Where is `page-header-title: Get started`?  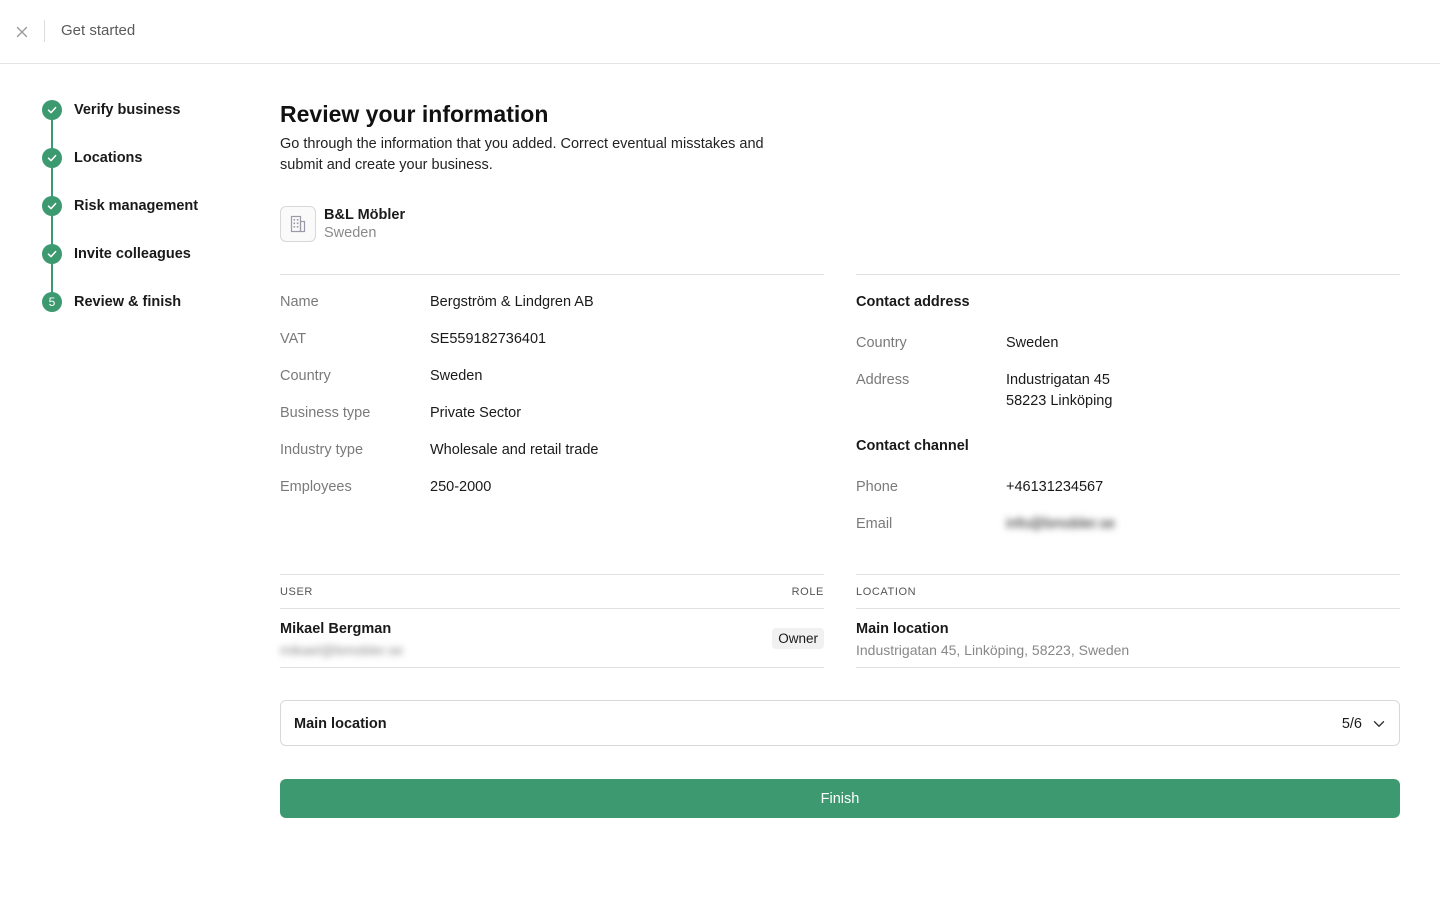
page-header-title: Get started is located at coordinates (98, 30).